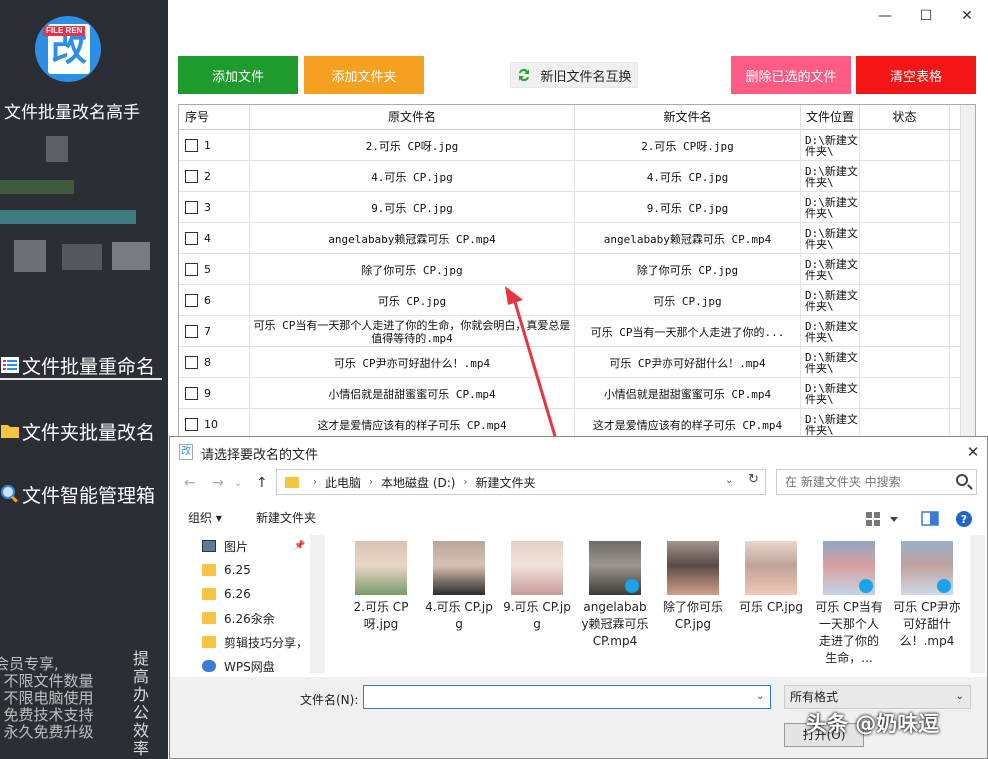  Describe the element at coordinates (877, 697) in the screenshot. I see `filetype-select: 所有格式 ⌄` at that location.